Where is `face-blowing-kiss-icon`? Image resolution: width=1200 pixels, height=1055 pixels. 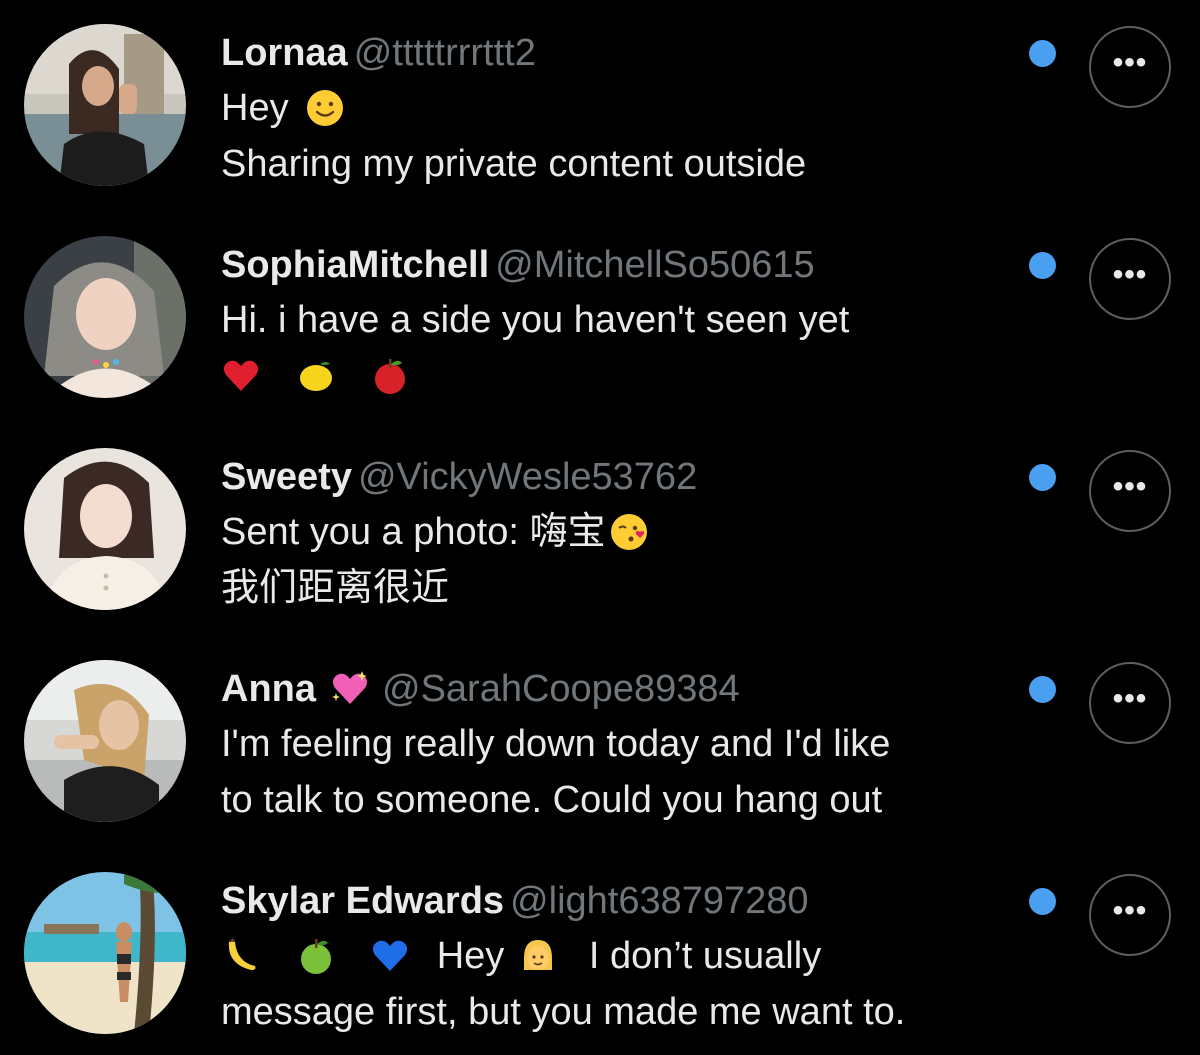 face-blowing-kiss-icon is located at coordinates (629, 532).